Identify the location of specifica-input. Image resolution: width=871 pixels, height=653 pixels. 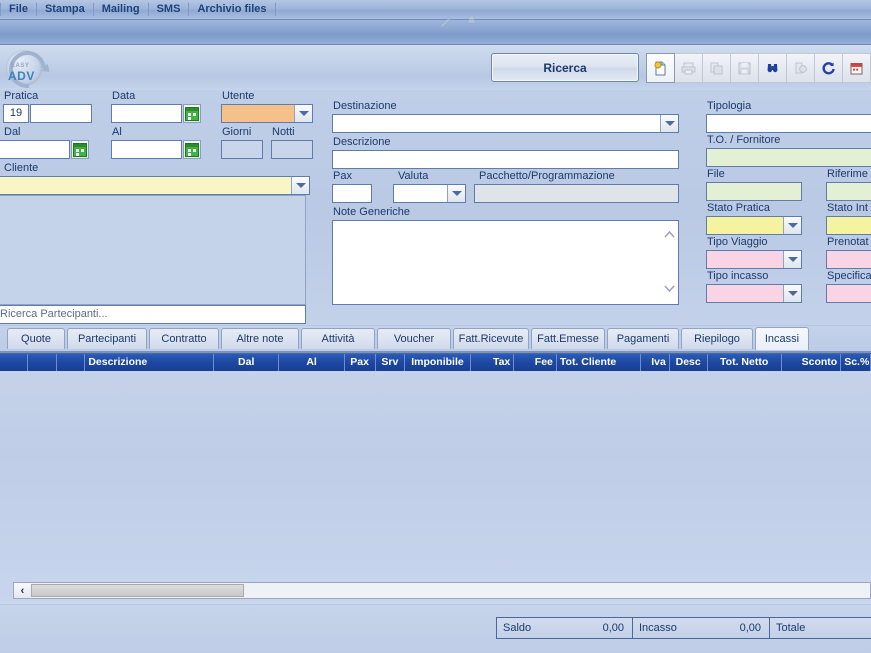
(848, 293).